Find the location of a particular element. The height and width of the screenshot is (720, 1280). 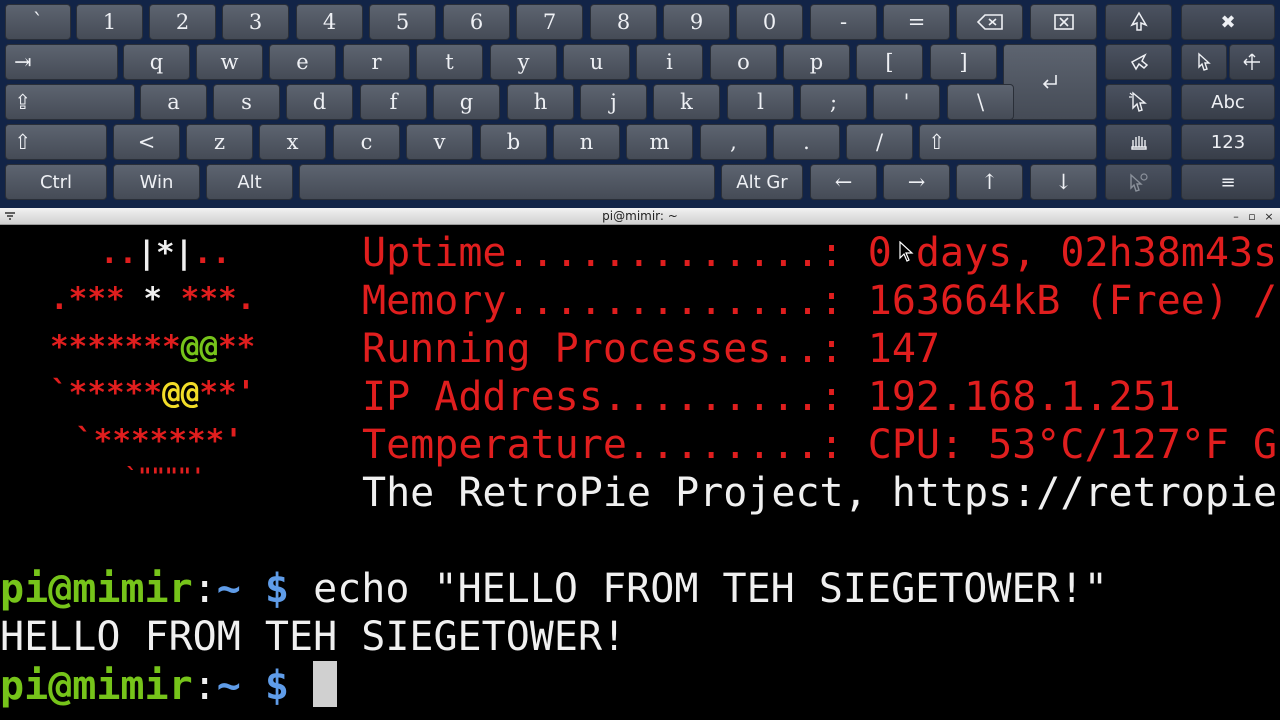

key-4: 4 is located at coordinates (329, 22).